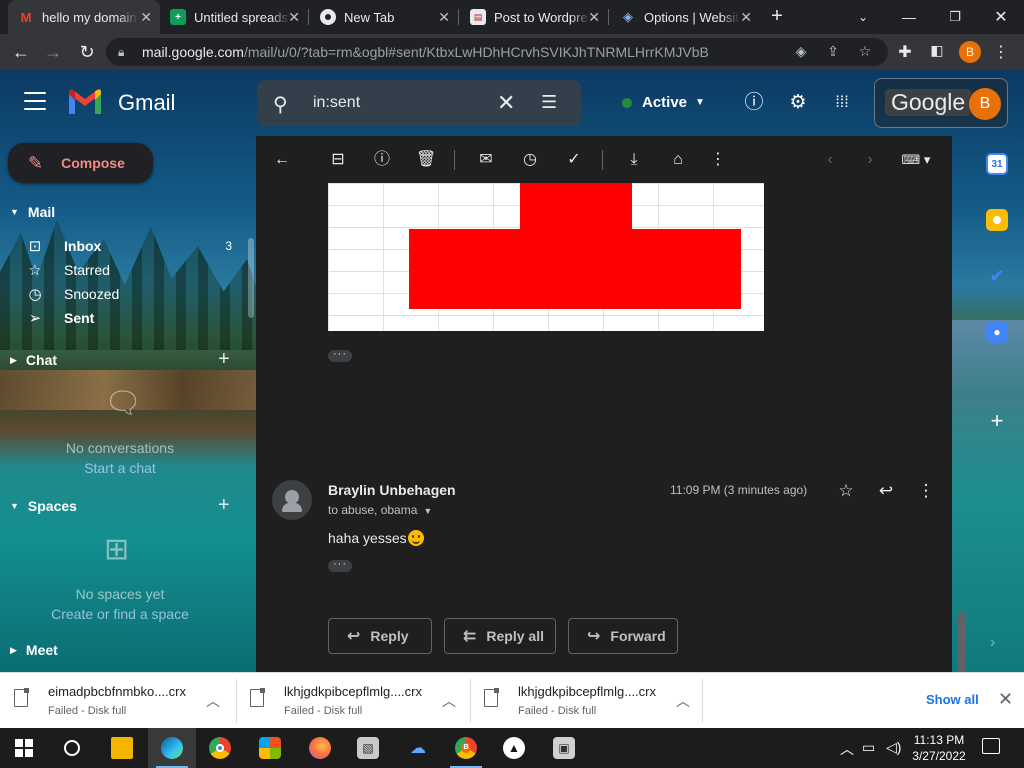  I want to click on tab-new-tab: New Tab ✕, so click(384, 17).